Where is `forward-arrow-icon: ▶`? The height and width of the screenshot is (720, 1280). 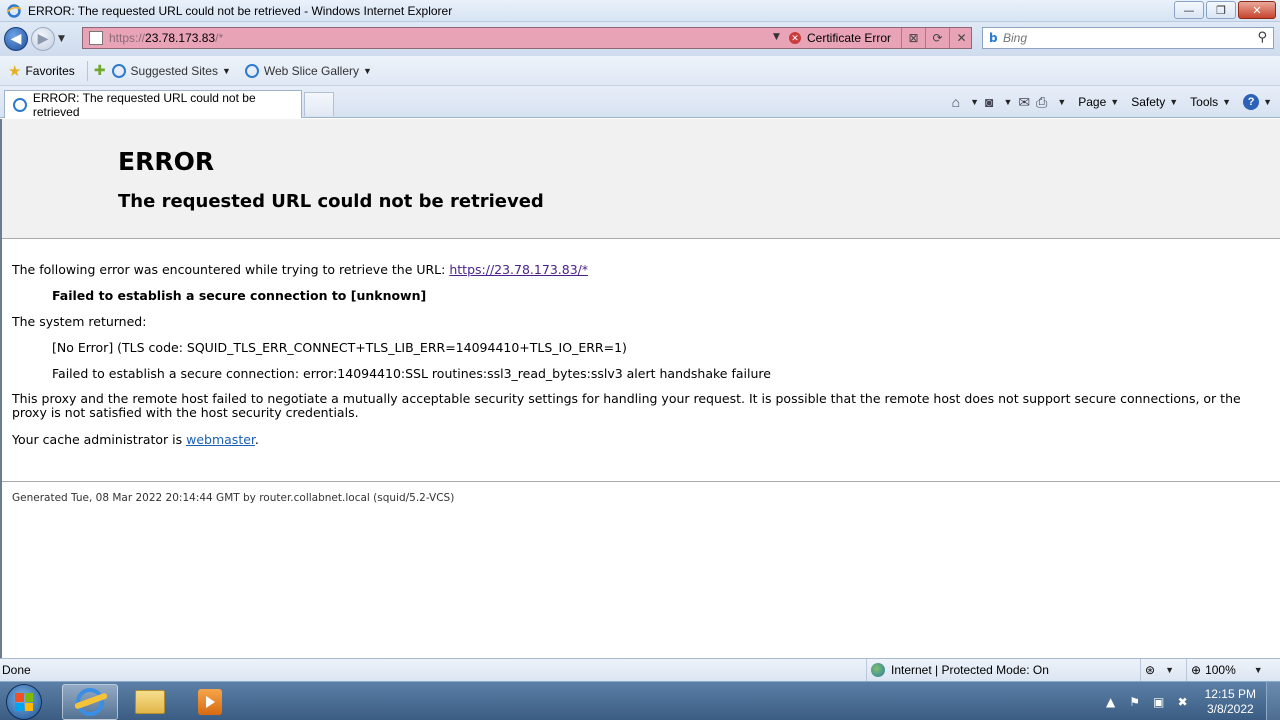 forward-arrow-icon: ▶ is located at coordinates (43, 39).